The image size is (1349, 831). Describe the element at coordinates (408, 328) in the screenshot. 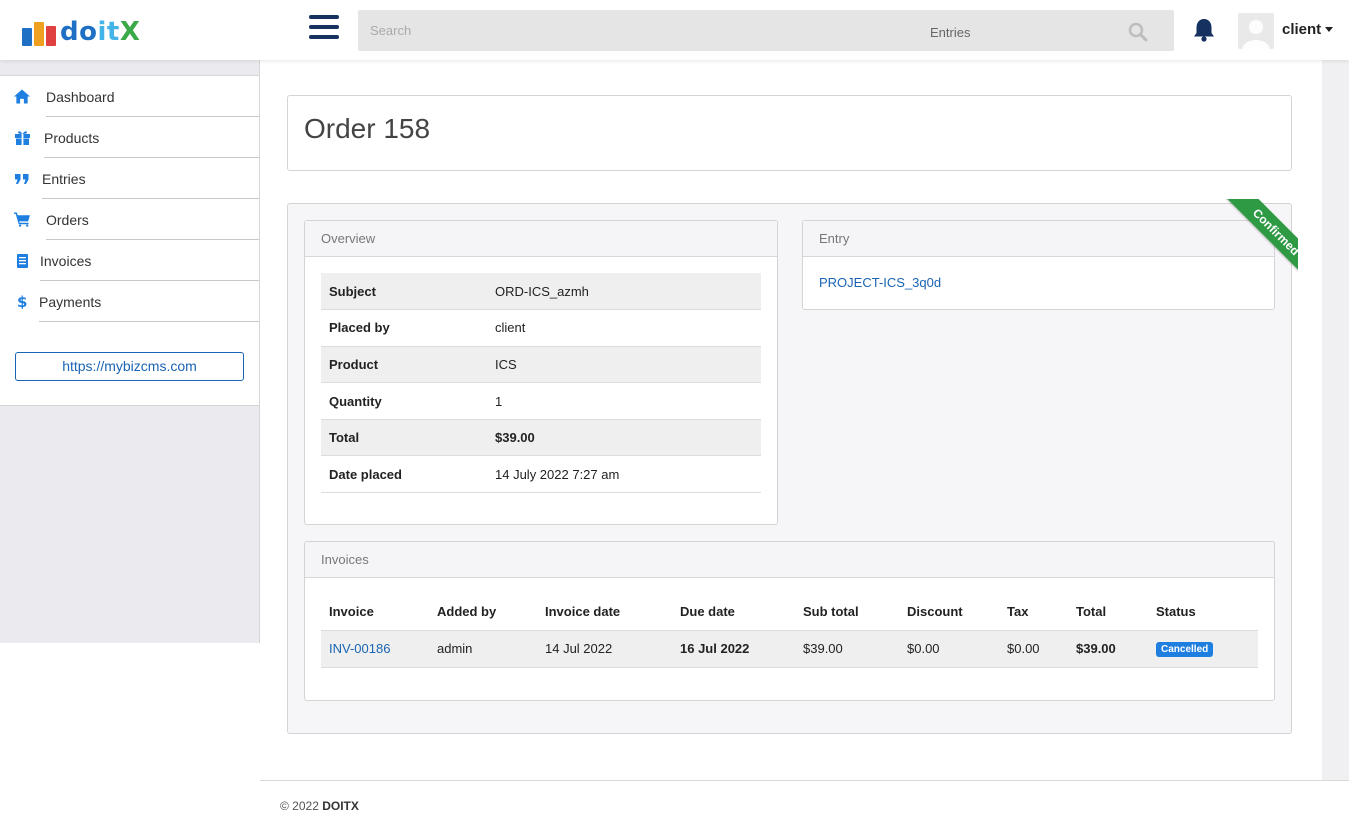

I see `overview-key: Placed by` at that location.